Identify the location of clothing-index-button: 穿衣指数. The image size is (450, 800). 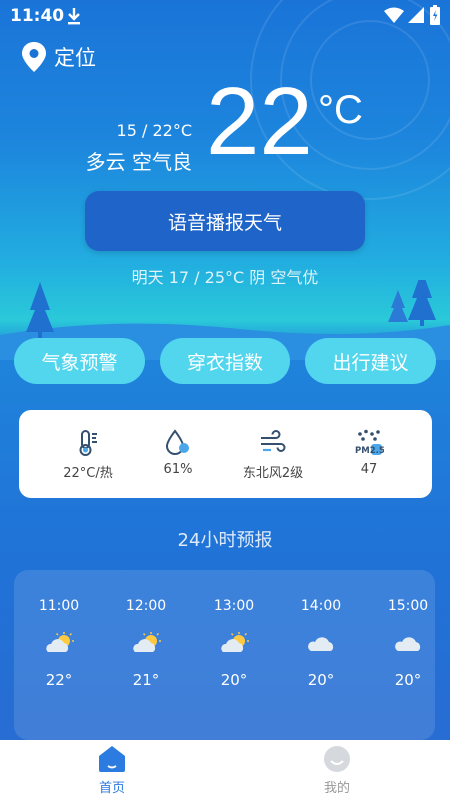
(225, 361).